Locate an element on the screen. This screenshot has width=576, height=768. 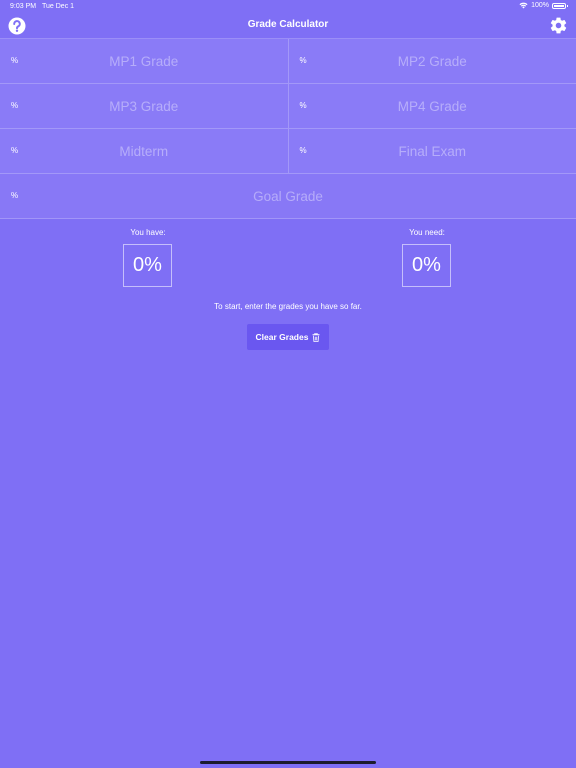
mp4-cell: % is located at coordinates (431, 106).